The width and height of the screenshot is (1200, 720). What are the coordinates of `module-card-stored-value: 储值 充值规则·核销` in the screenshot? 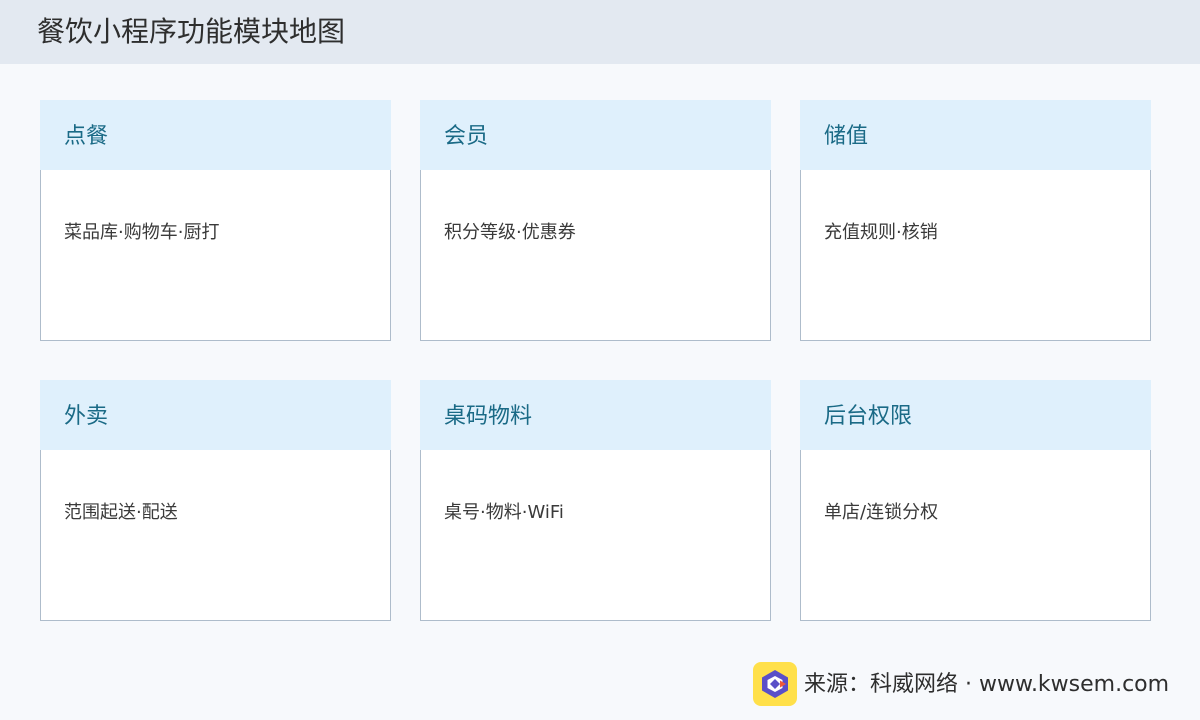 It's located at (975, 220).